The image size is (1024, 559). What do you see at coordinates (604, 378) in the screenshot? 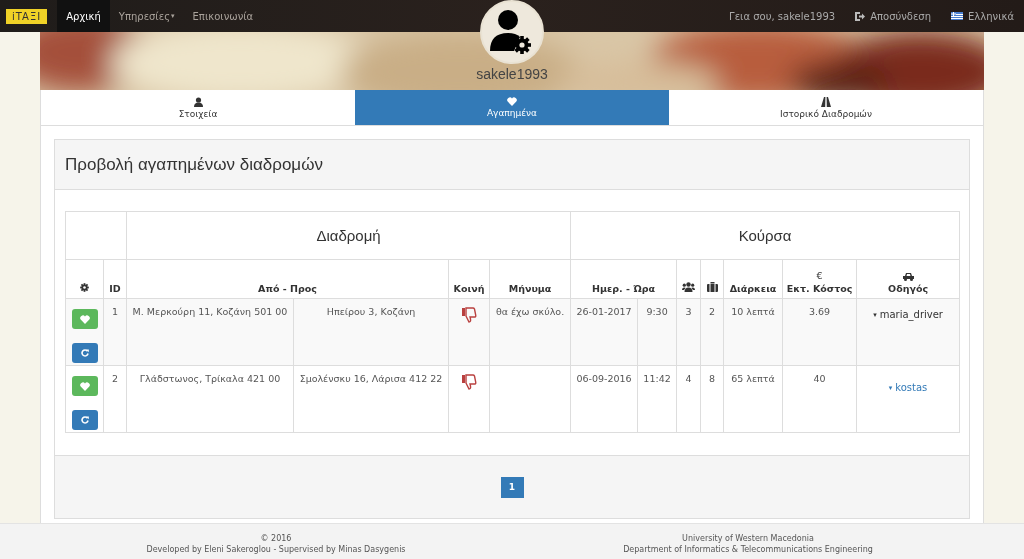
I see `table-cell: 06-09-2016` at bounding box center [604, 378].